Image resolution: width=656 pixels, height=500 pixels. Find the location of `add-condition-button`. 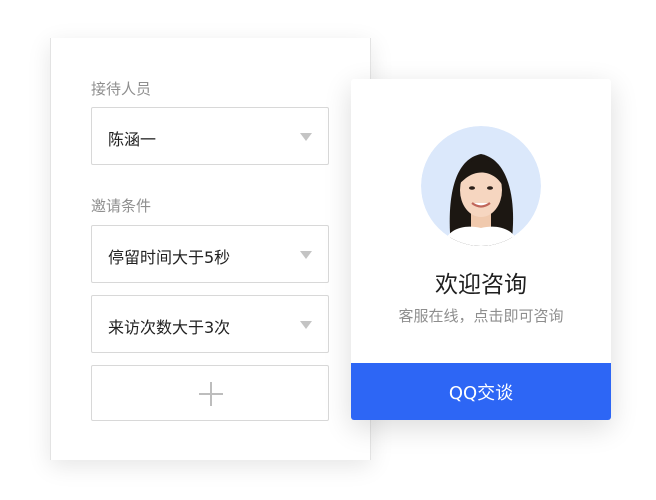

add-condition-button is located at coordinates (210, 393).